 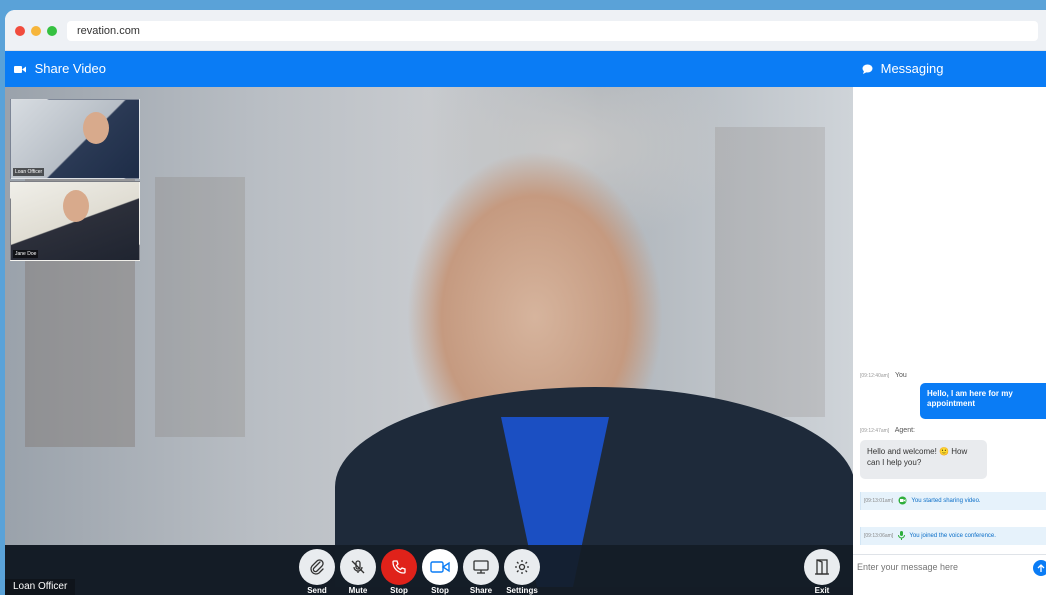 I want to click on close-window-dot, so click(x=20, y=31).